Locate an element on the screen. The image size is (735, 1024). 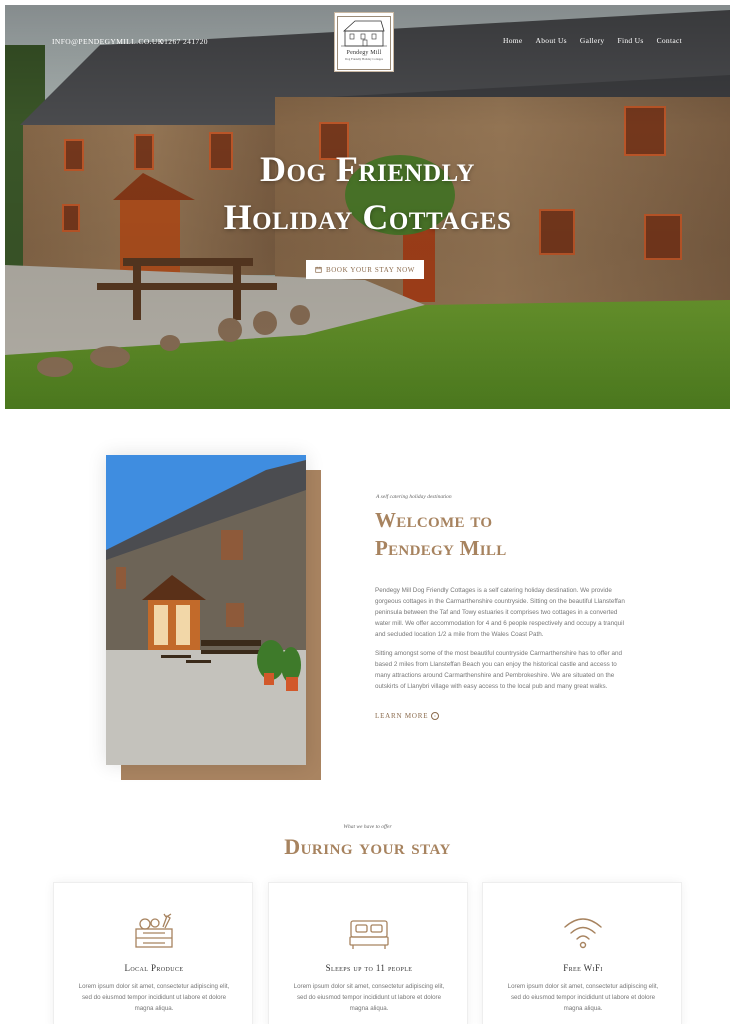
welcome-title: Welcome to Pendegy Mill is located at coordinates (505, 534).